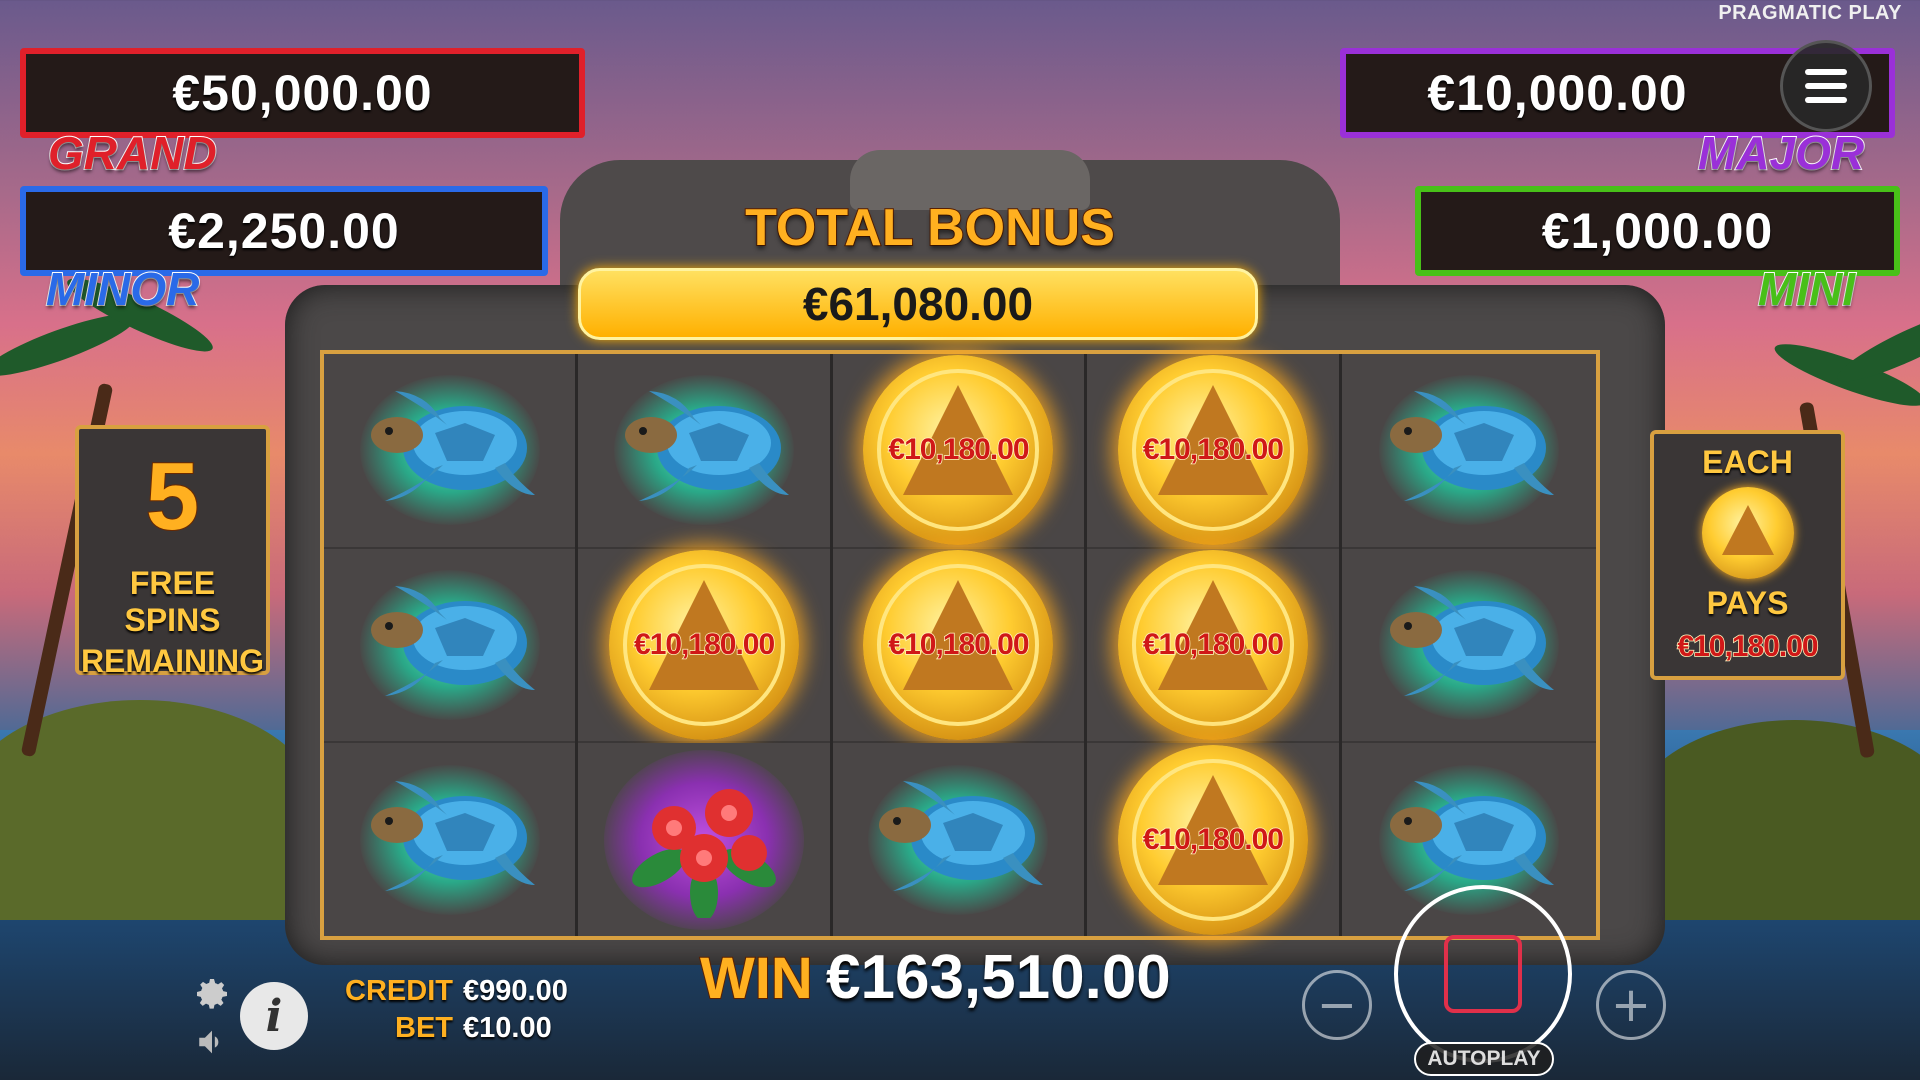 The height and width of the screenshot is (1080, 1920). I want to click on flower-symbol-icon, so click(704, 840).